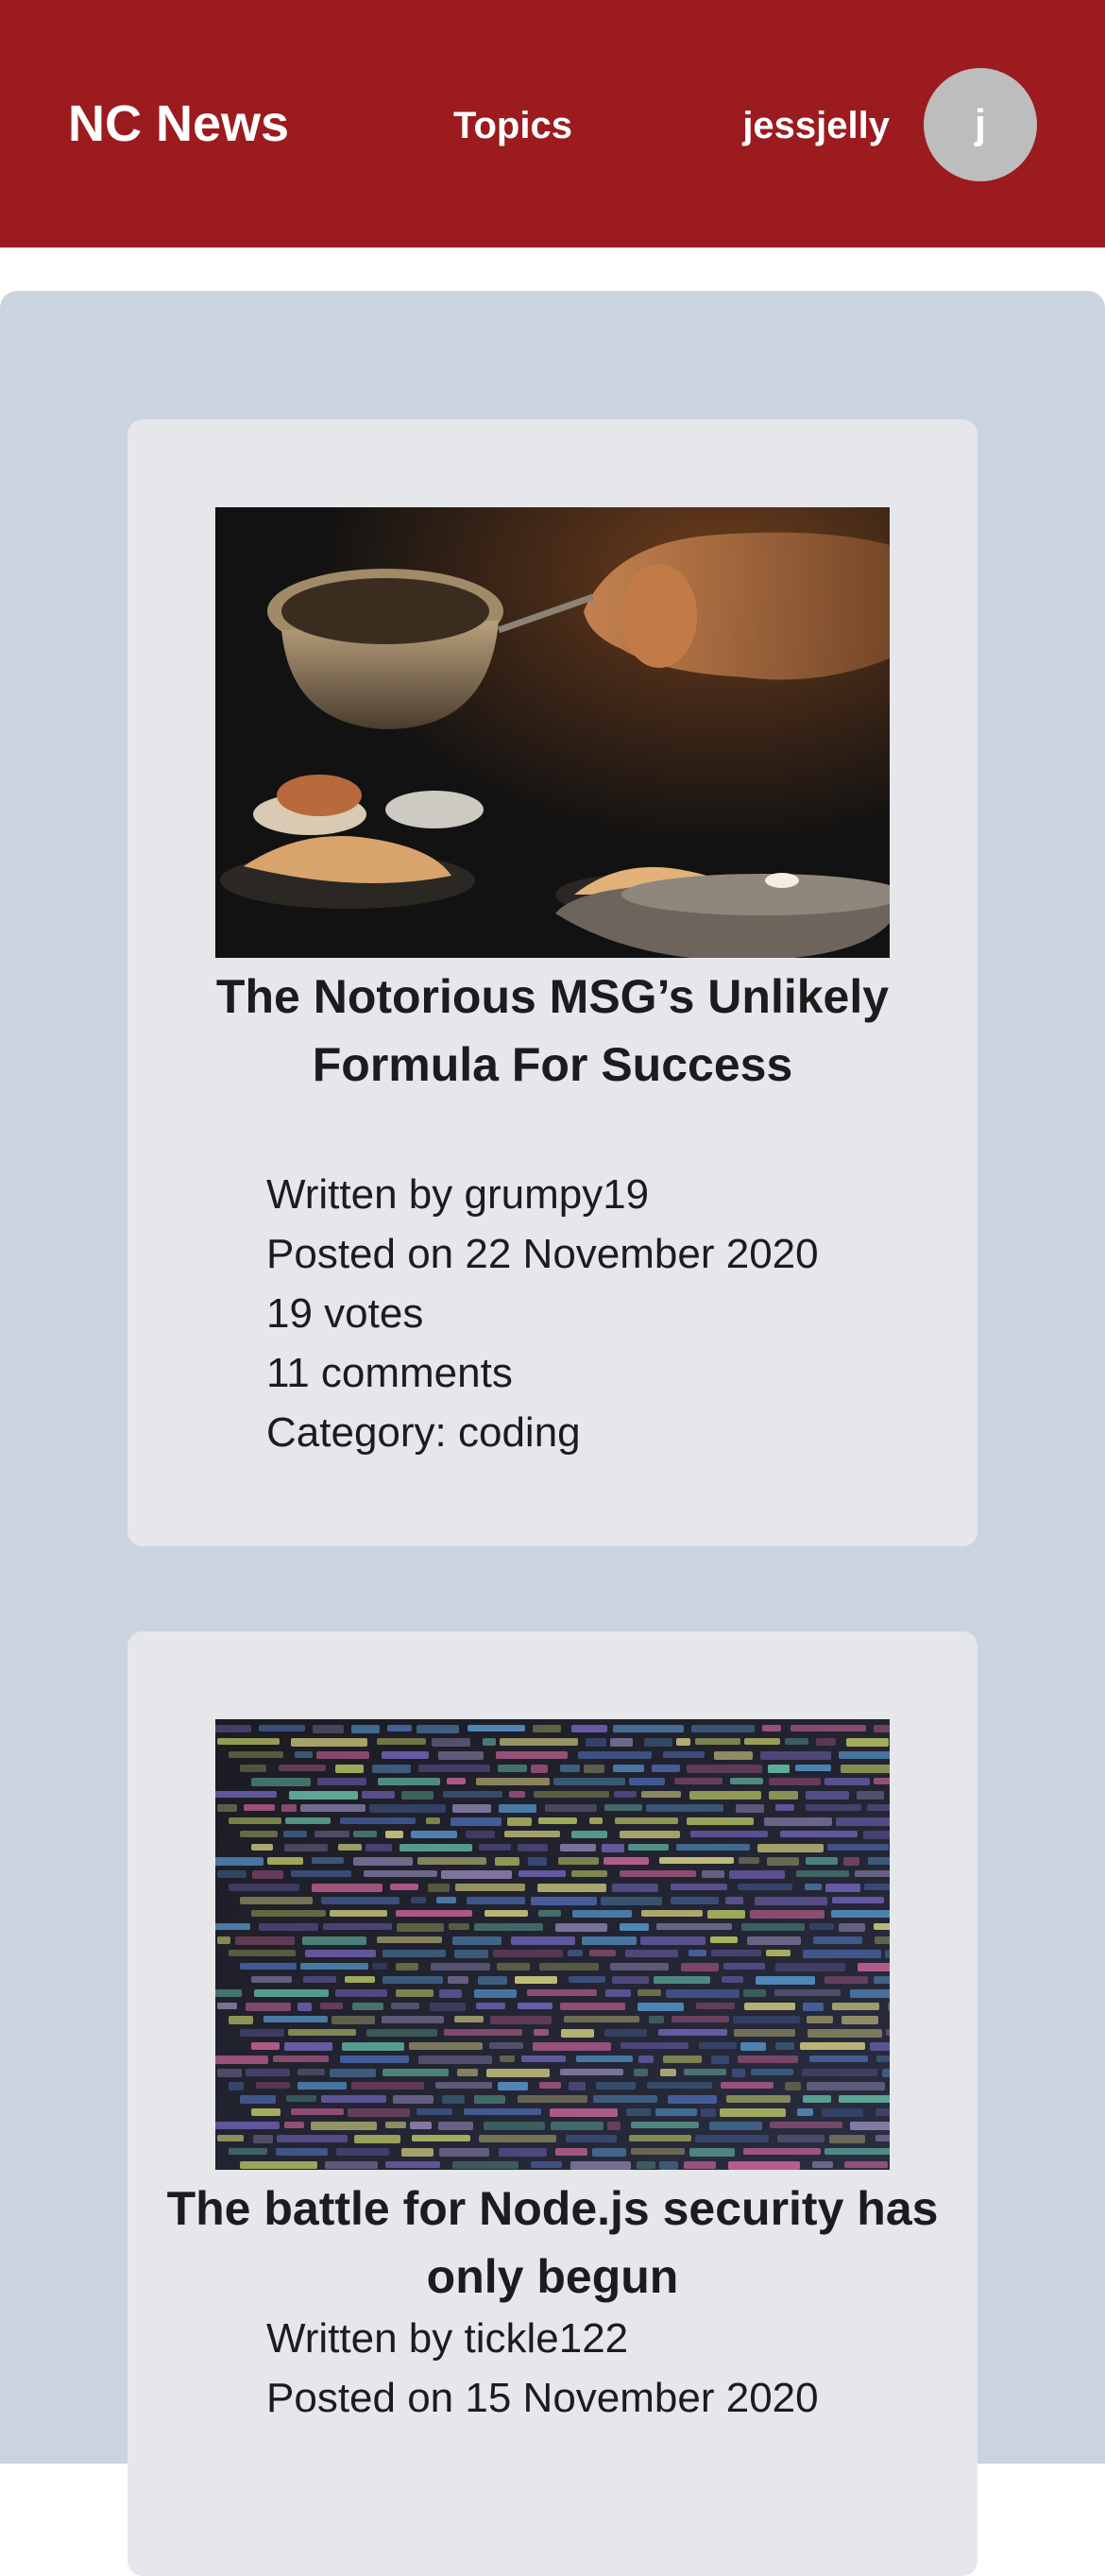 This screenshot has height=2576, width=1105. Describe the element at coordinates (542, 1254) in the screenshot. I see `article-date: Posted on 22 November 2020` at that location.